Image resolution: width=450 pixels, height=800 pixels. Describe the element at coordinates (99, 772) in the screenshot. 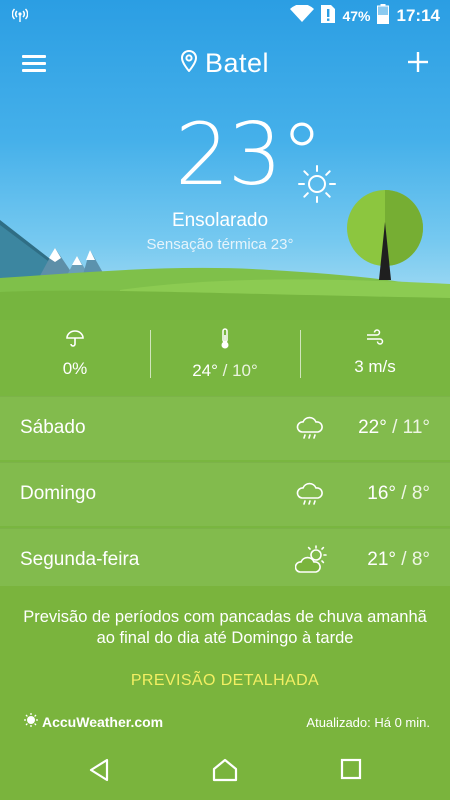

I see `back-icon` at that location.